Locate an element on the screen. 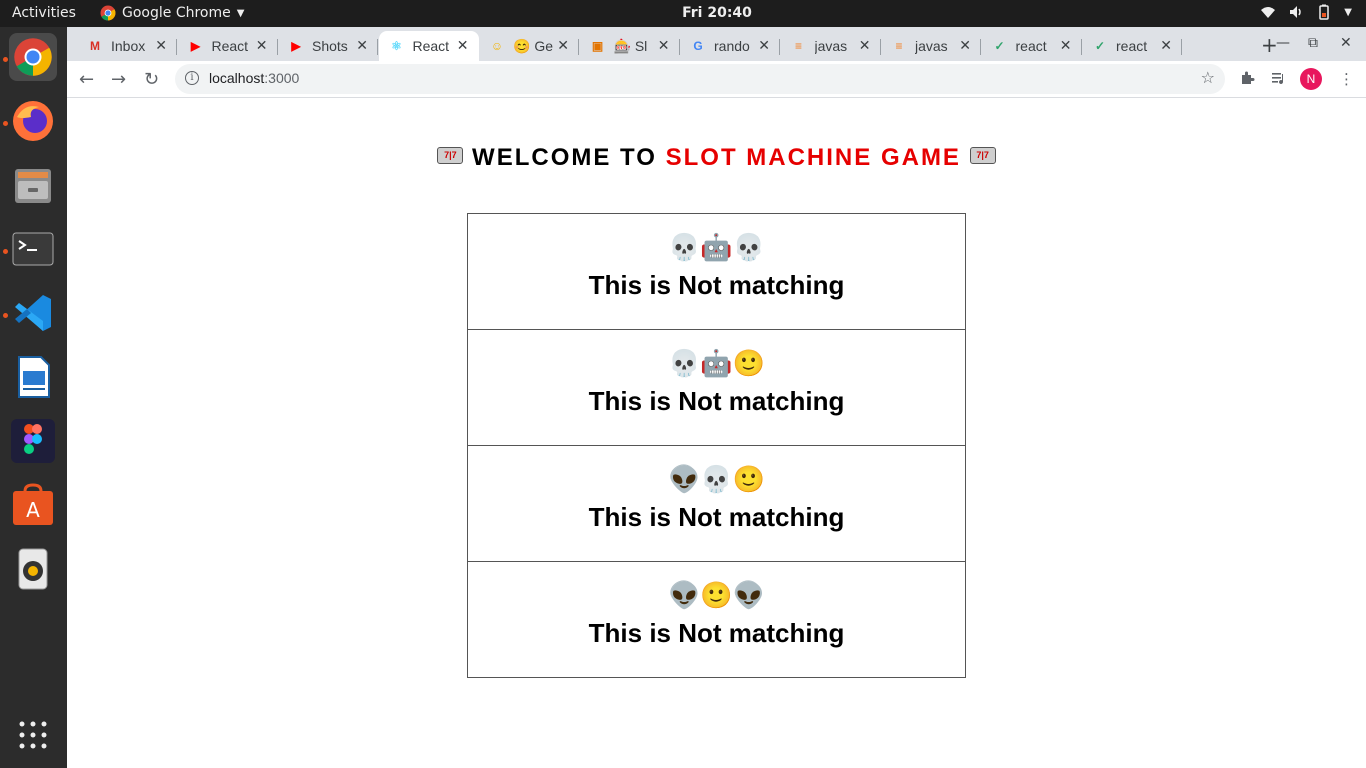  files-launcher is located at coordinates (33, 185).